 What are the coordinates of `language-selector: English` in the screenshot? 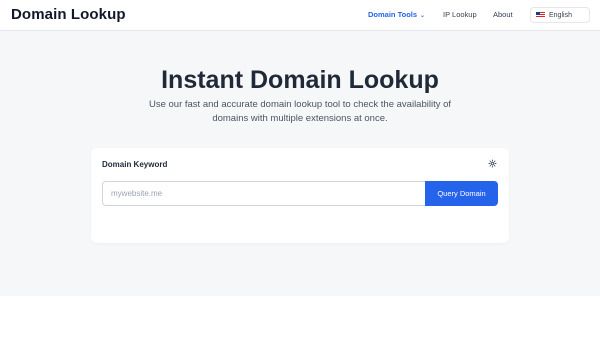 It's located at (560, 15).